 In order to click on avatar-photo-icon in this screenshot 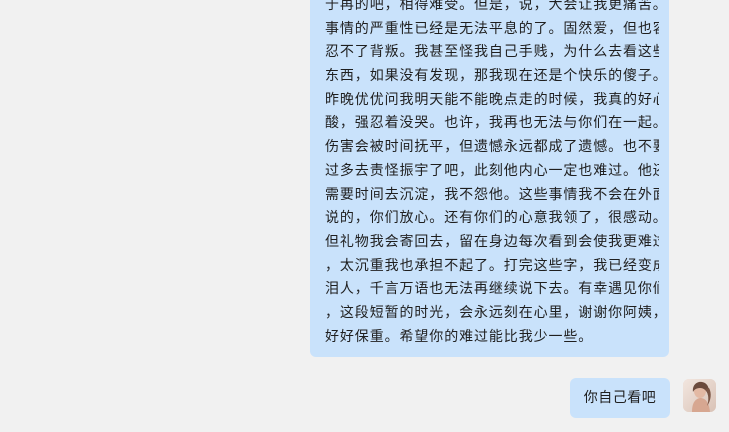, I will do `click(699, 395)`.